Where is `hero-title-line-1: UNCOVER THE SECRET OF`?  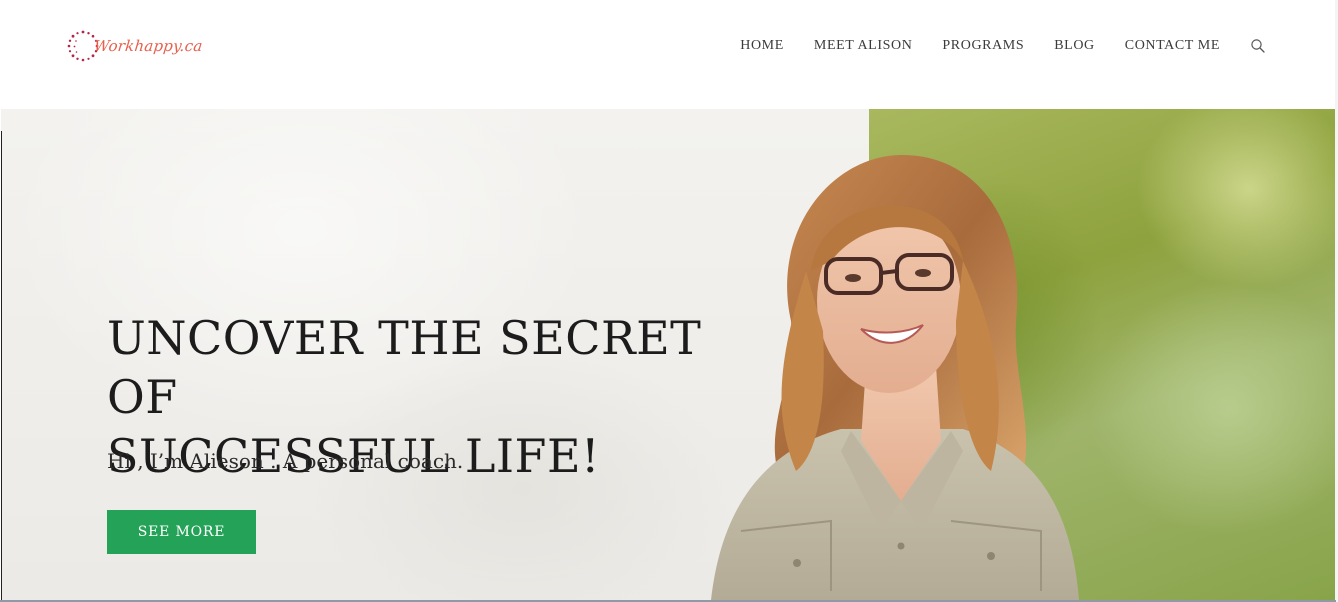 hero-title-line-1: UNCOVER THE SECRET OF is located at coordinates (404, 367).